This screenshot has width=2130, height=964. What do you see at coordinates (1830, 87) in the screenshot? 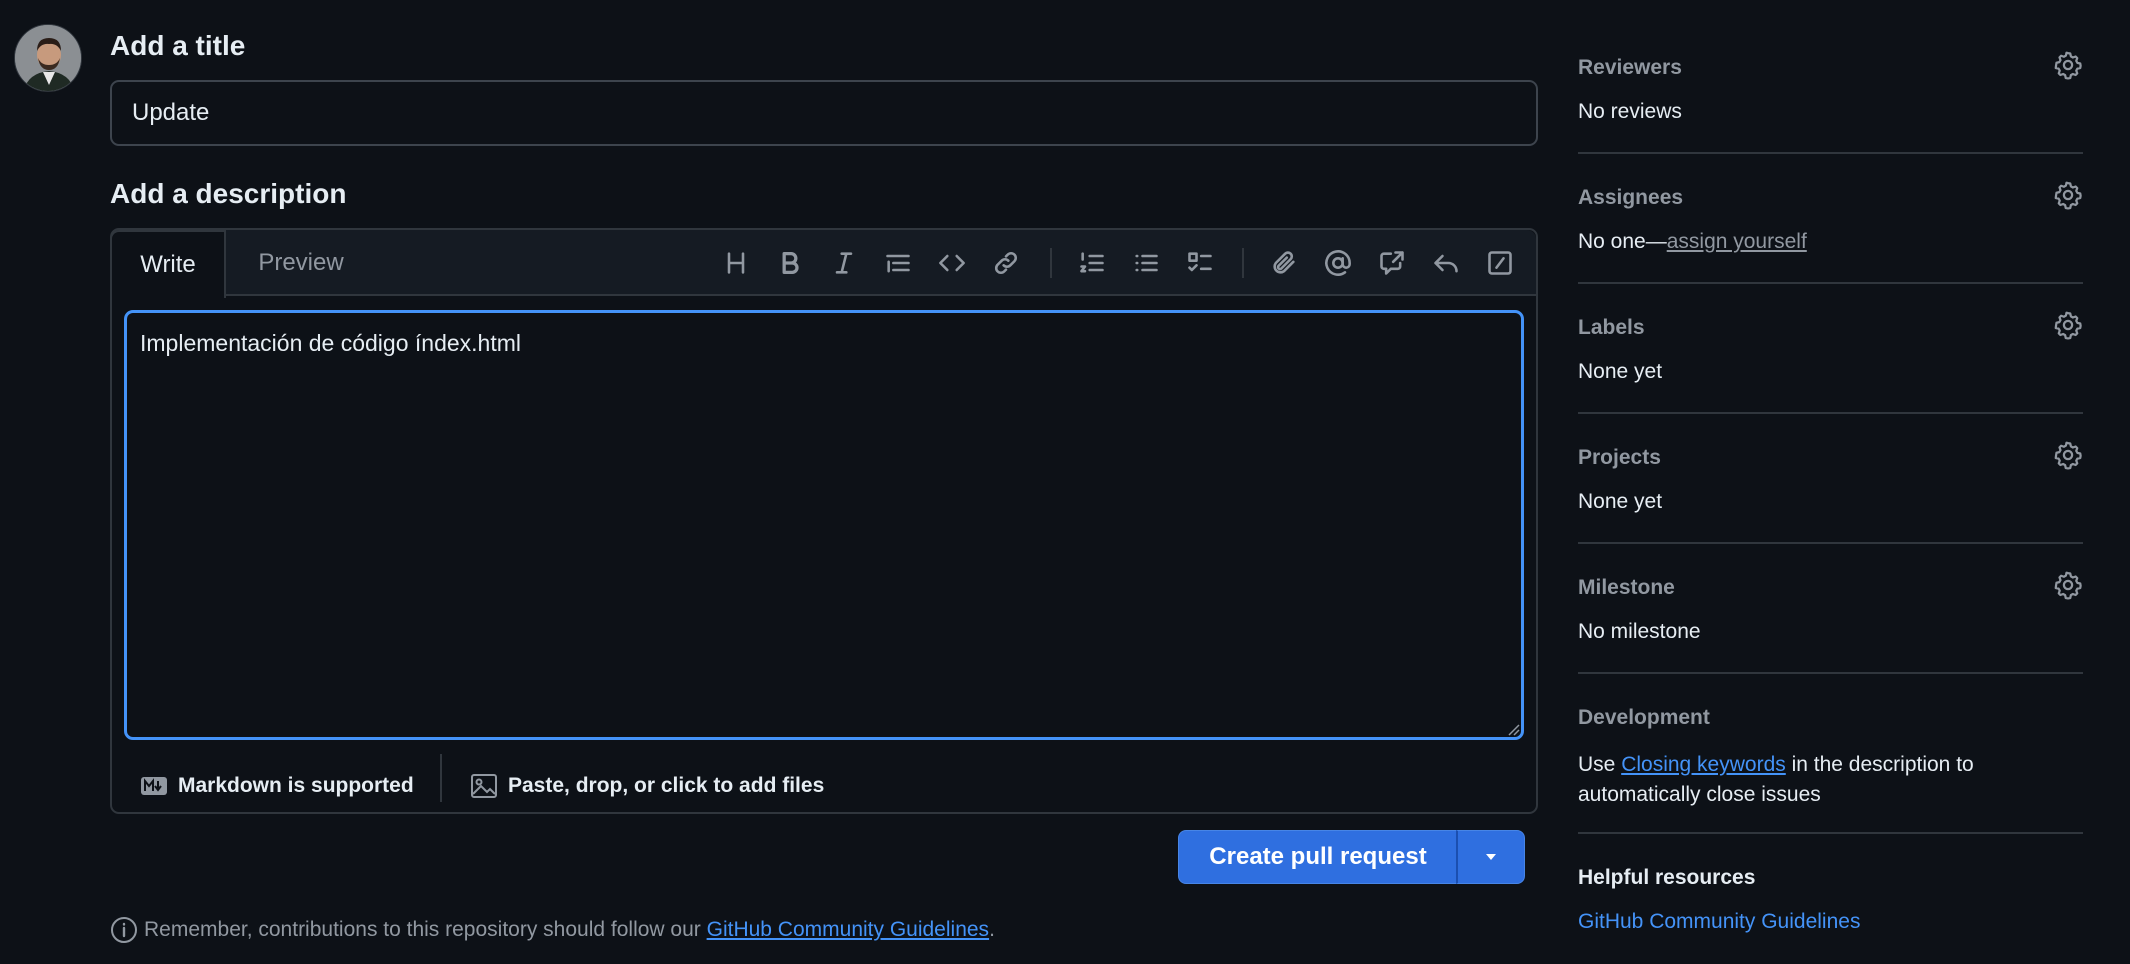
I see `reviewers-section: Reviewers No reviews` at bounding box center [1830, 87].